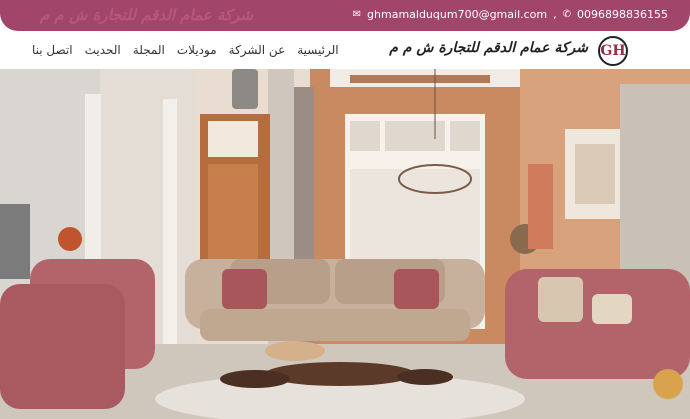 This screenshot has width=690, height=419. What do you see at coordinates (103, 50) in the screenshot?
I see `nav-news: الحديث` at bounding box center [103, 50].